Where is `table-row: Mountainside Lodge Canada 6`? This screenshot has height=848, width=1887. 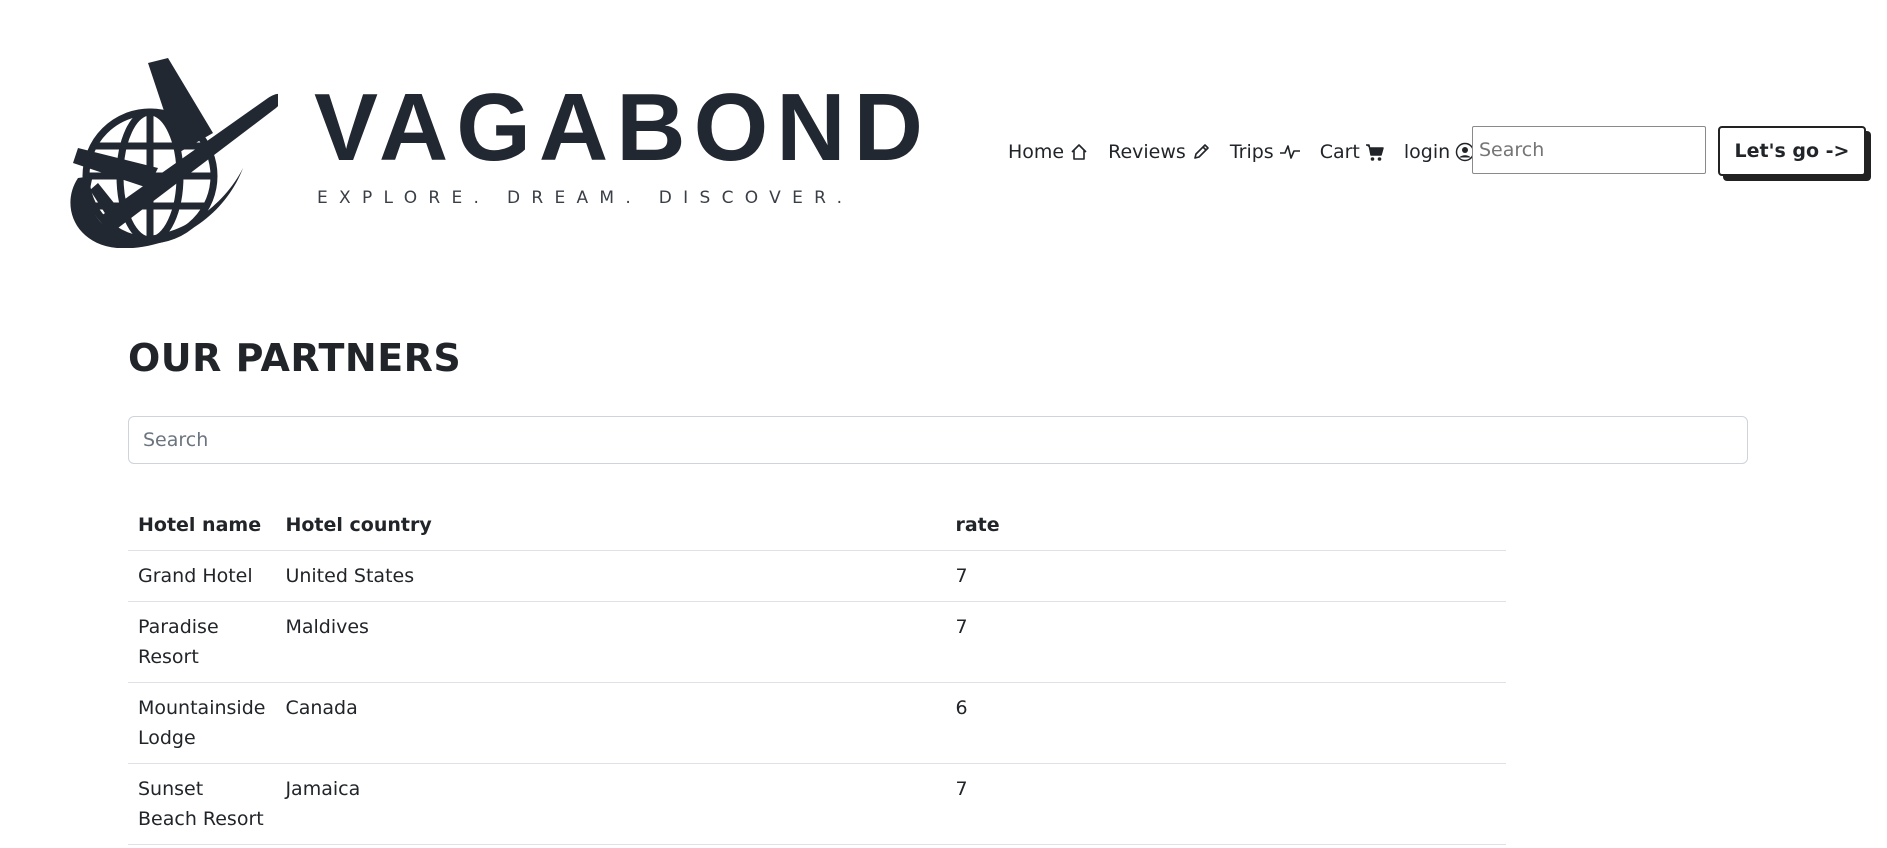 table-row: Mountainside Lodge Canada 6 is located at coordinates (817, 723).